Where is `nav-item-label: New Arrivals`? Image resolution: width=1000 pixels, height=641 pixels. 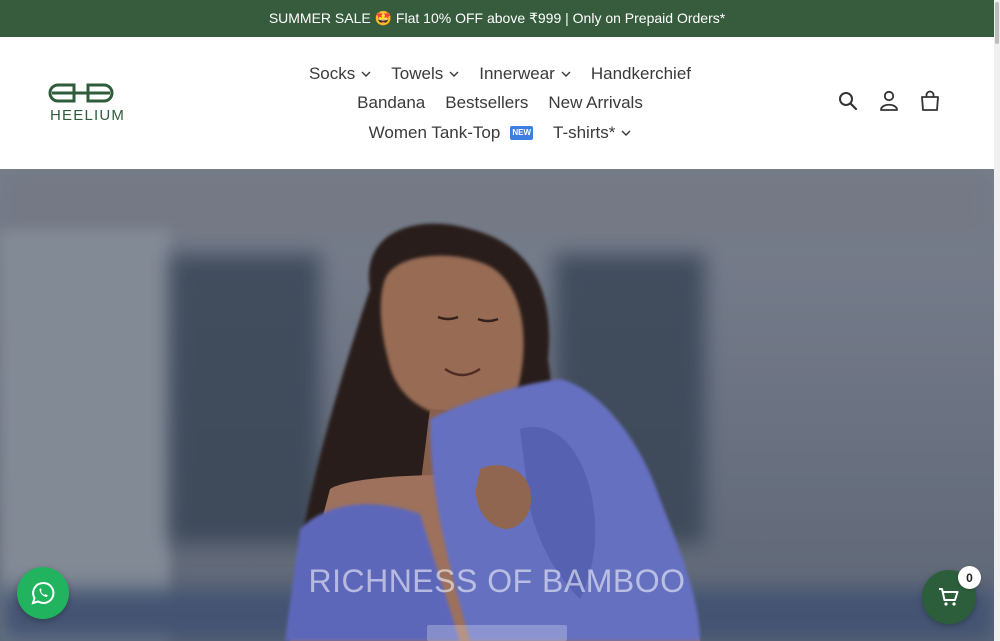
nav-item-label: New Arrivals is located at coordinates (595, 103).